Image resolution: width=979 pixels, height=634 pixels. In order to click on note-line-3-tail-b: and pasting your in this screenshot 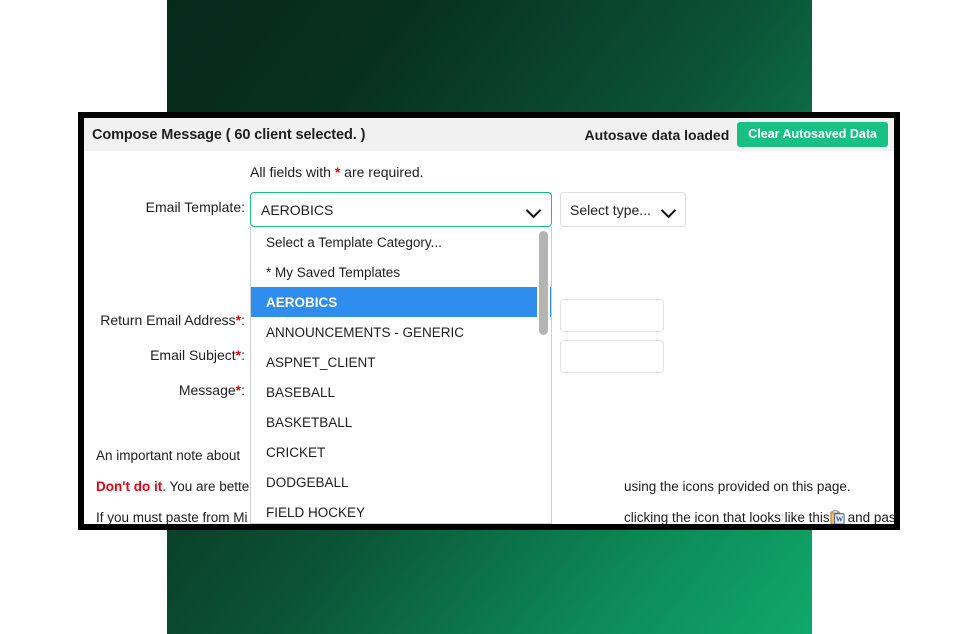, I will do `click(870, 517)`.